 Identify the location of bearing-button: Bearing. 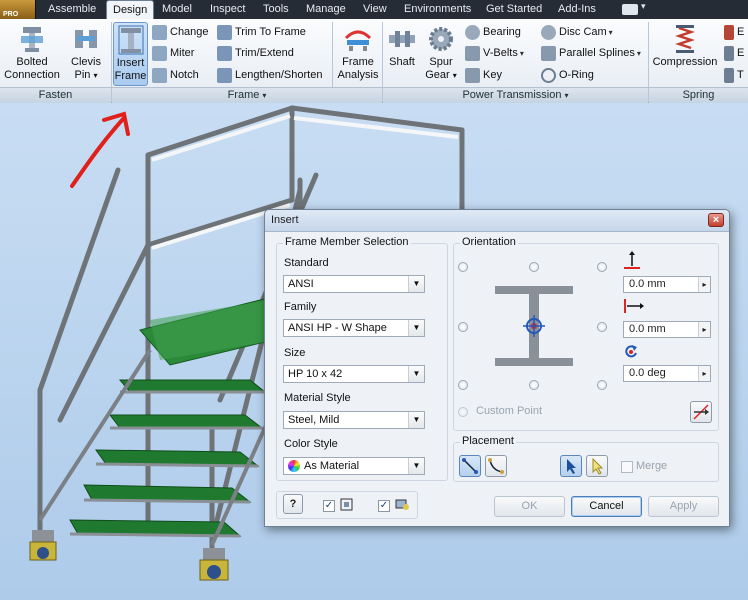
(493, 32).